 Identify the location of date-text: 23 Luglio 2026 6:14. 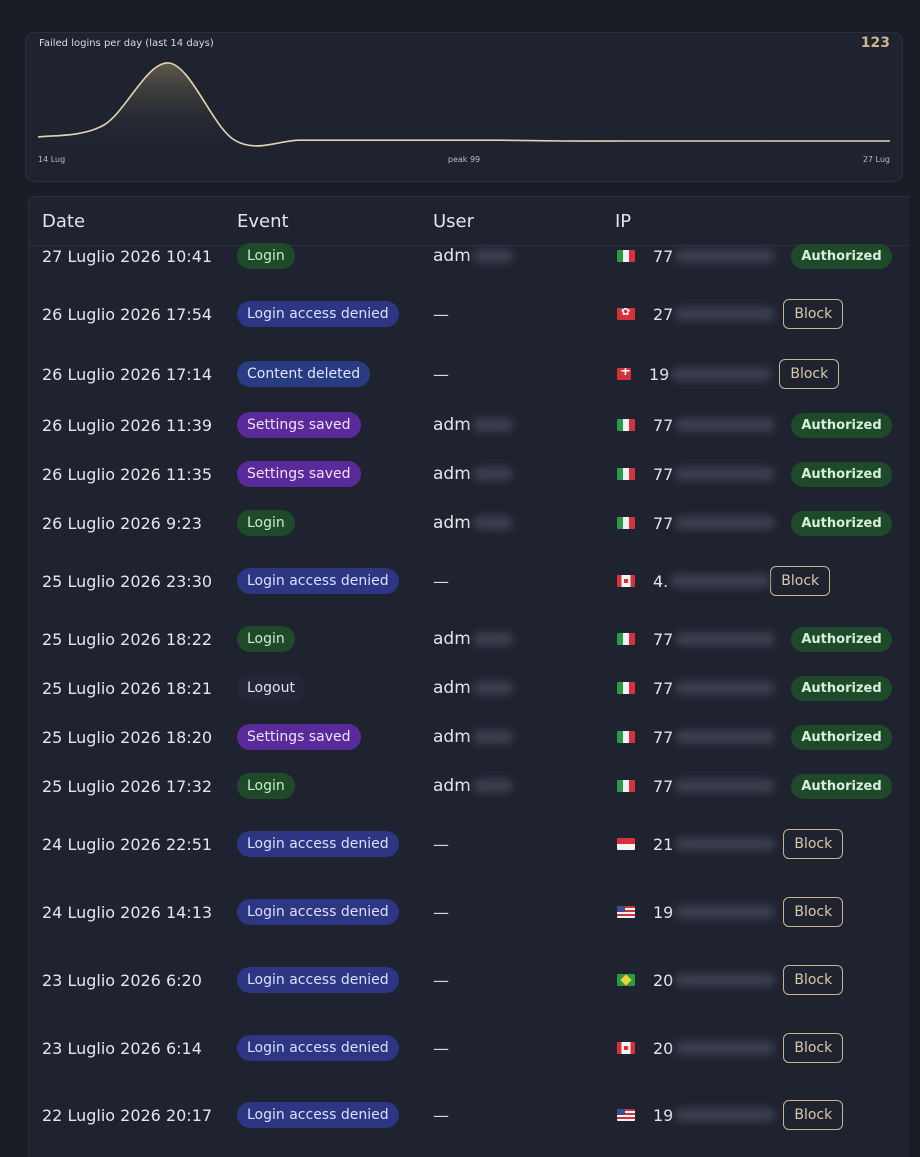
(122, 1048).